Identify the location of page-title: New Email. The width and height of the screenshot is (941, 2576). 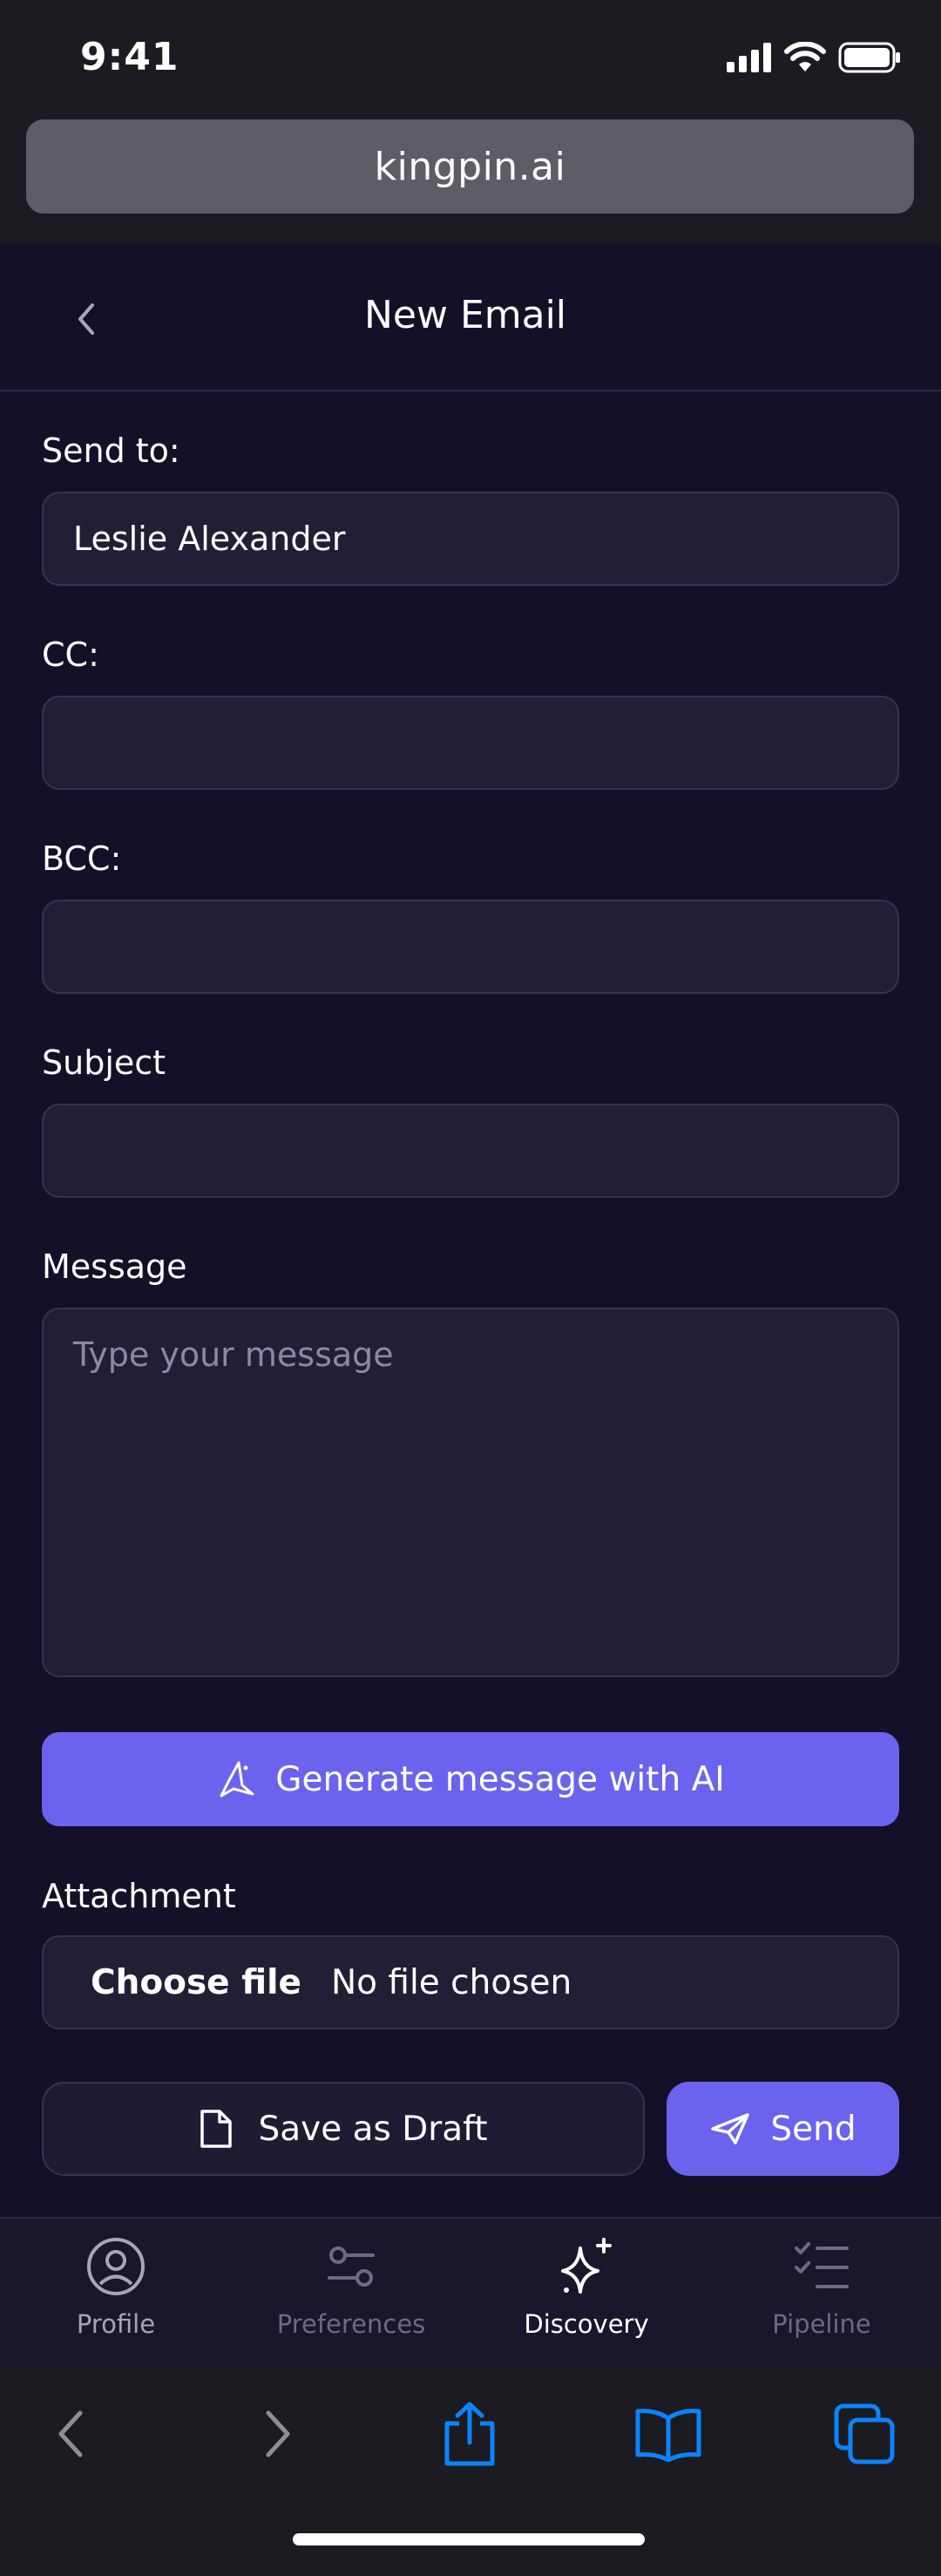
(465, 315).